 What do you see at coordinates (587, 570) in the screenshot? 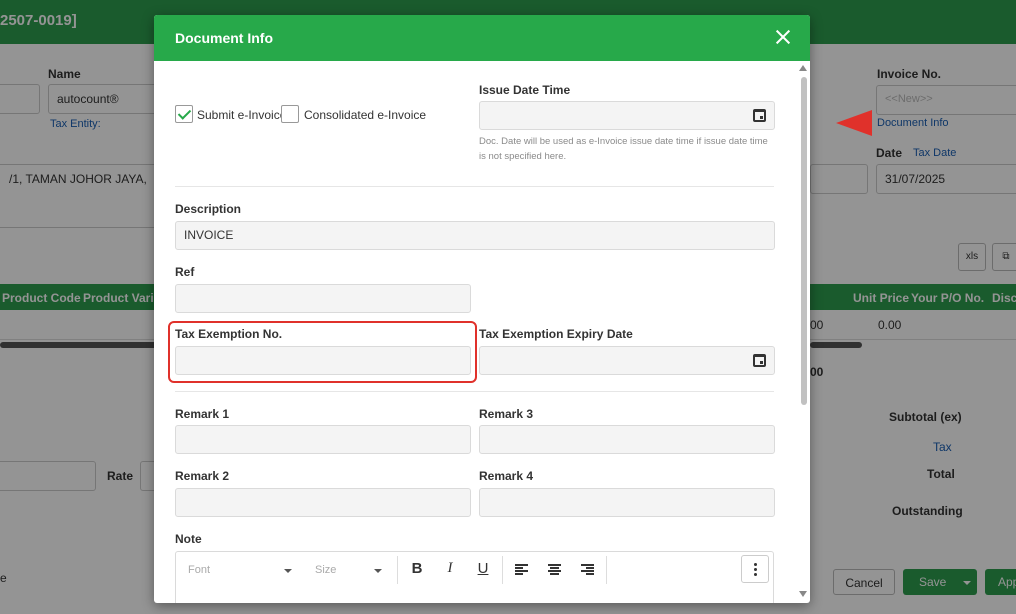
I see `align-right-icon` at bounding box center [587, 570].